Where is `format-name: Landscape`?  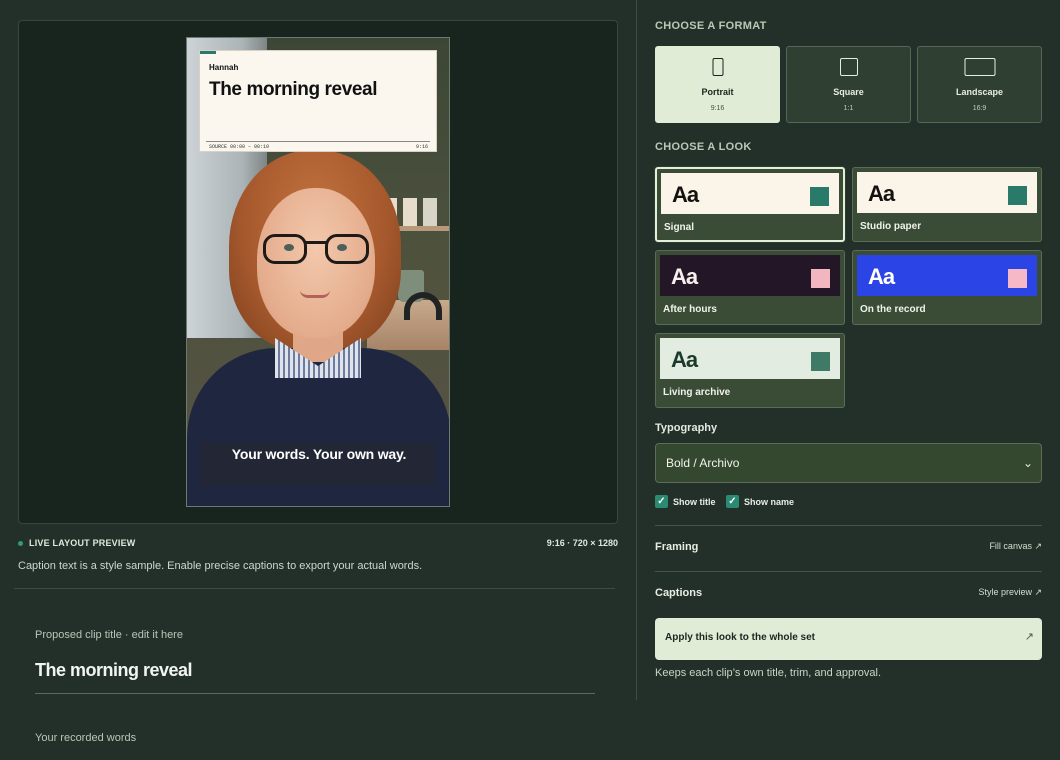 format-name: Landscape is located at coordinates (979, 92).